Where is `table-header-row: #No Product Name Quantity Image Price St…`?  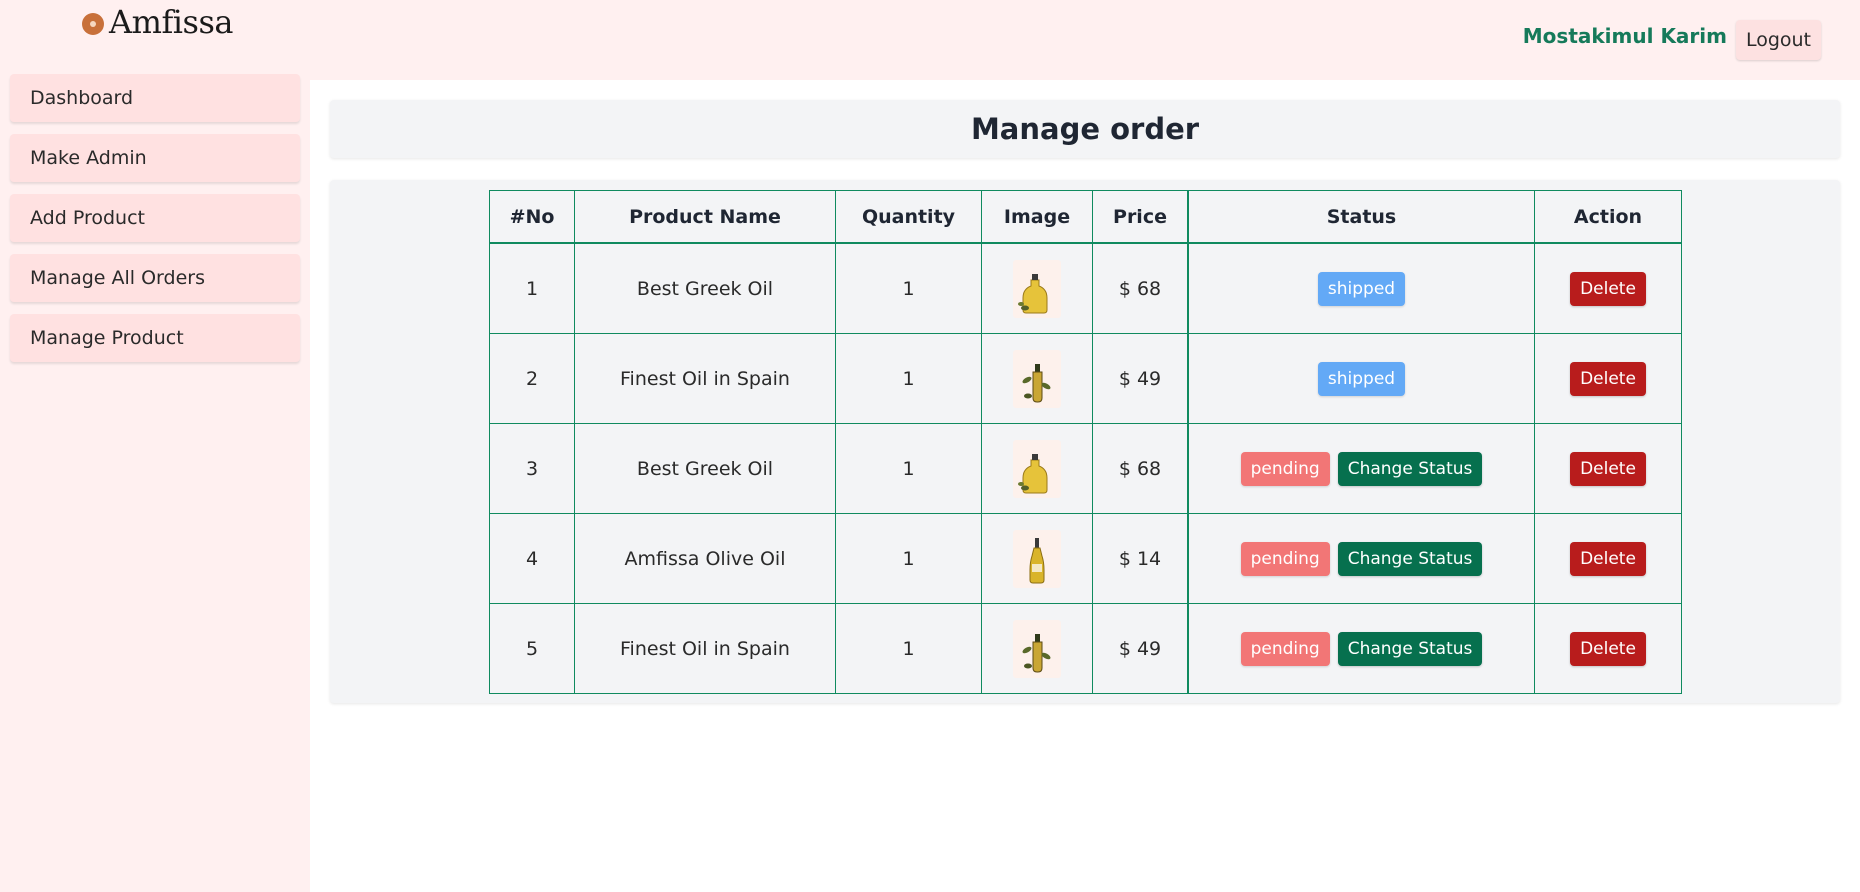
table-header-row: #No Product Name Quantity Image Price St… is located at coordinates (1085, 217).